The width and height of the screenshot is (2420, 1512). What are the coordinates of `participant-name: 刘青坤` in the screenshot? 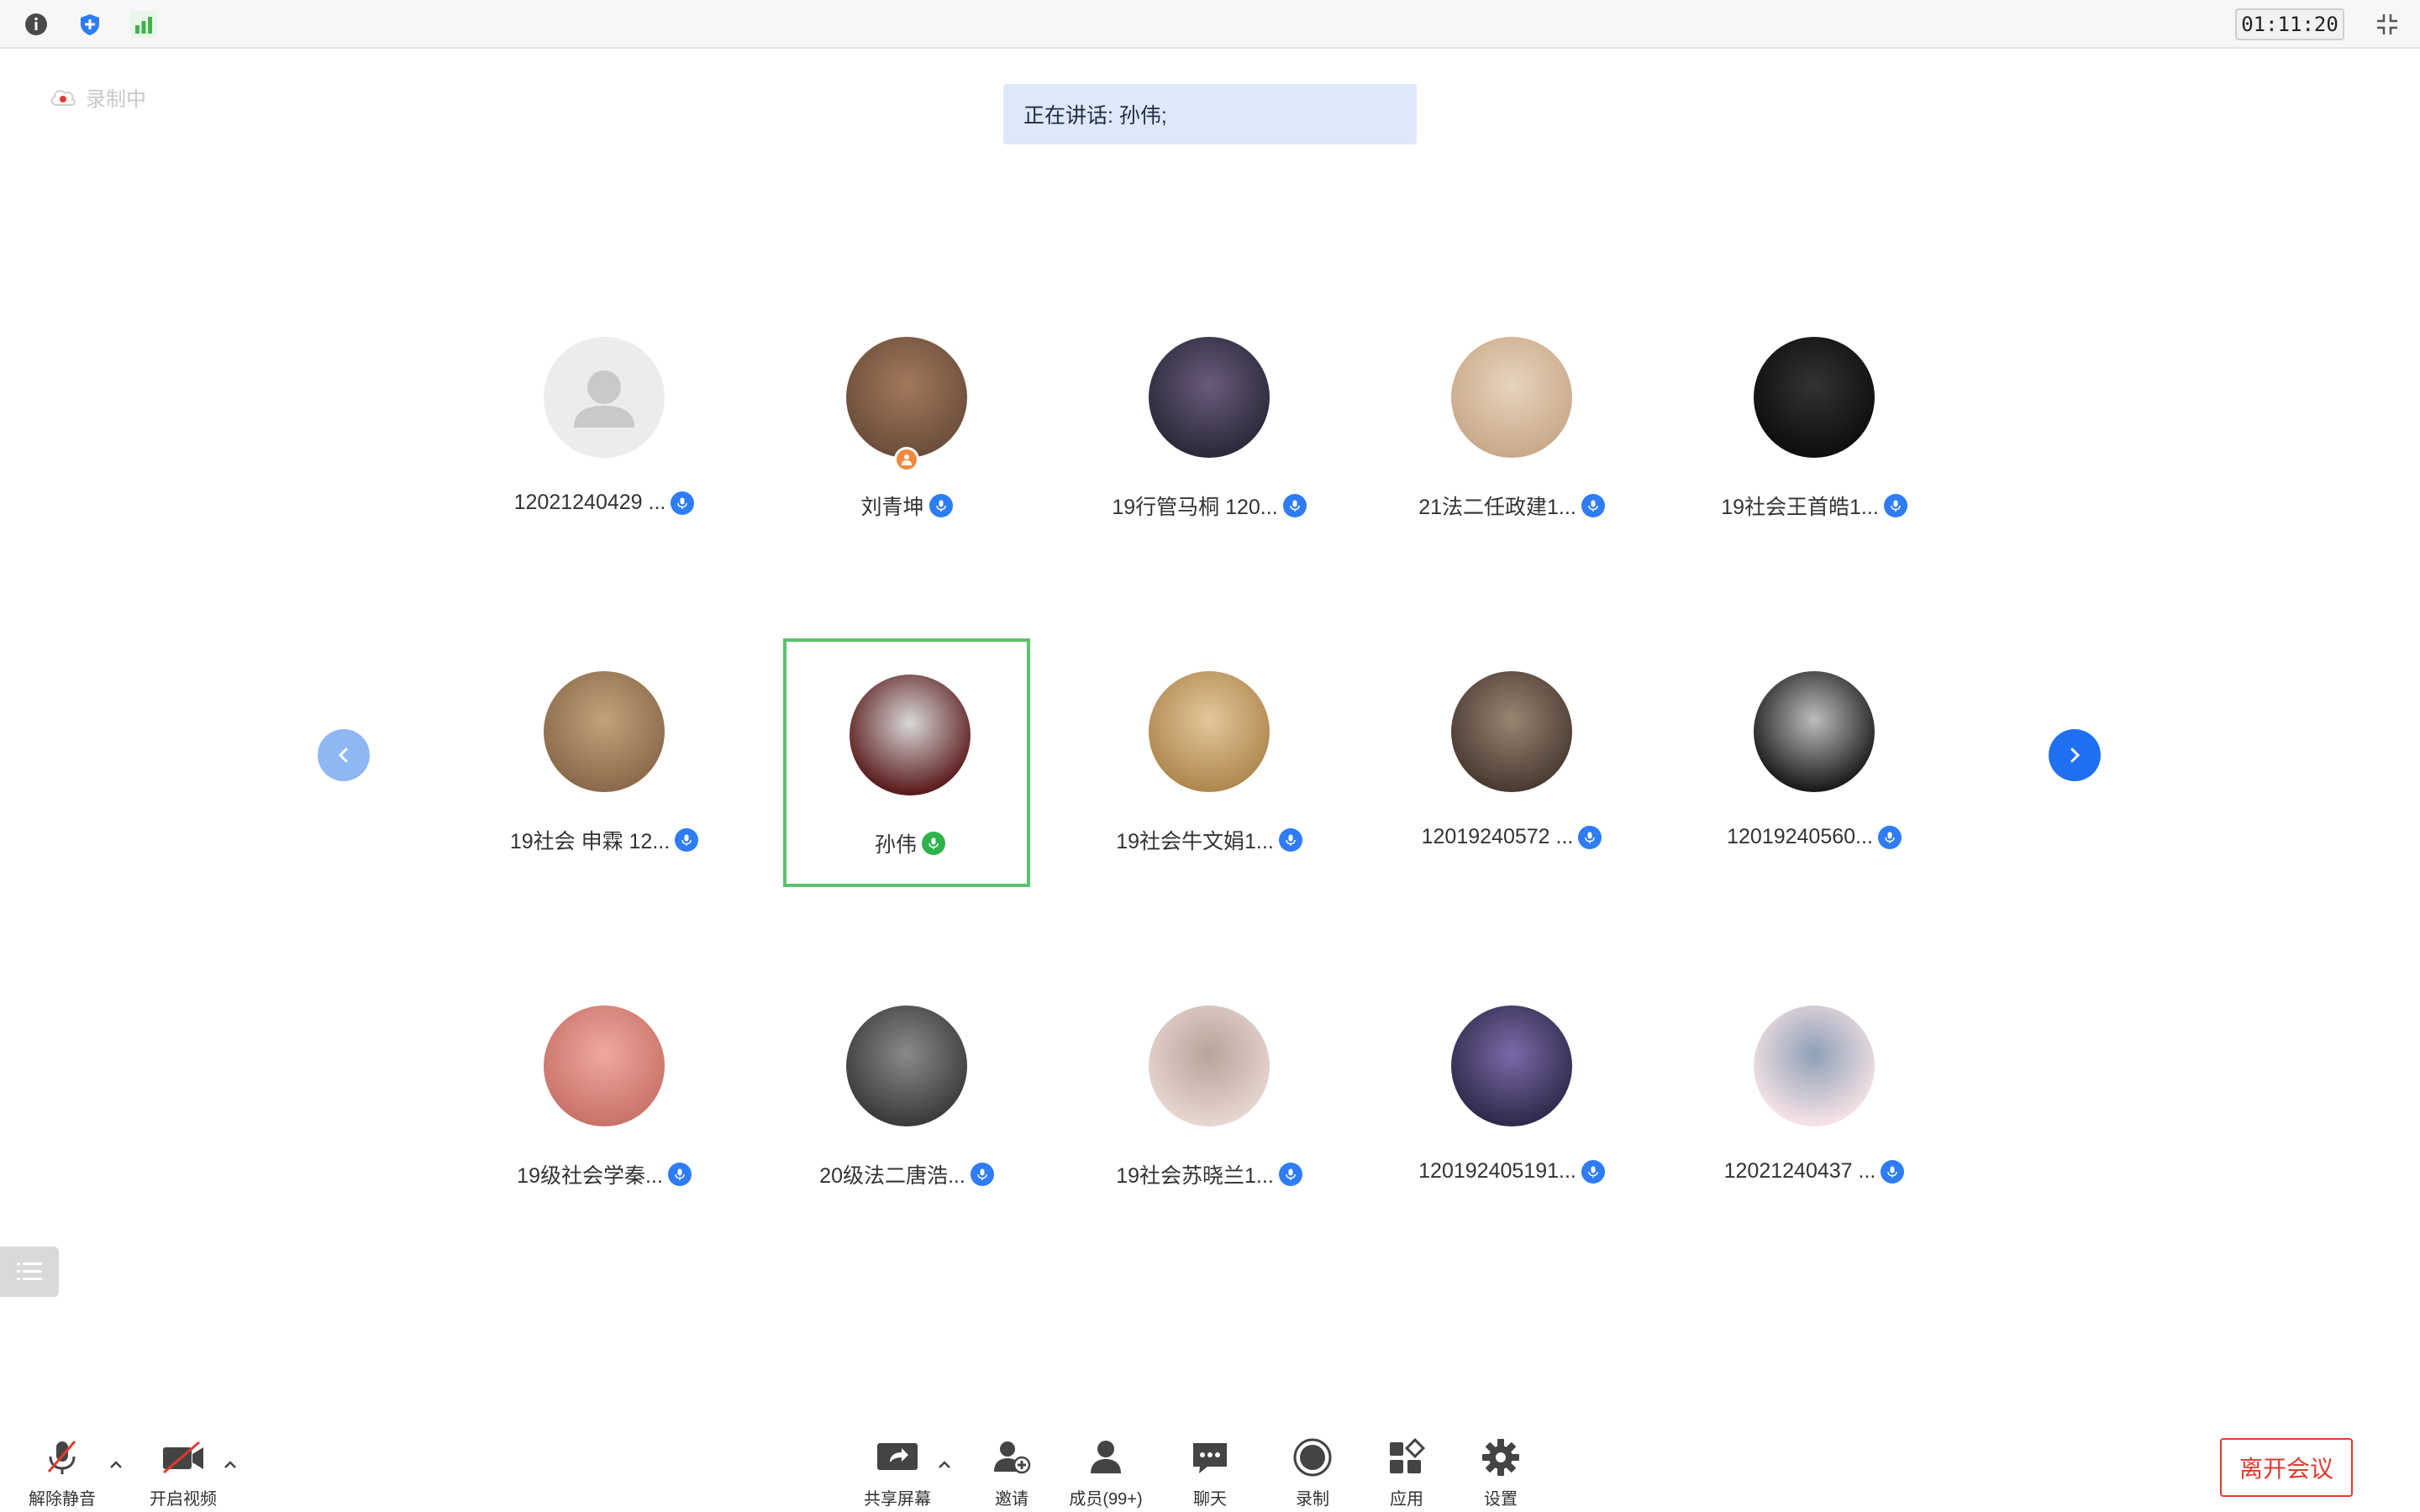 It's located at (892, 507).